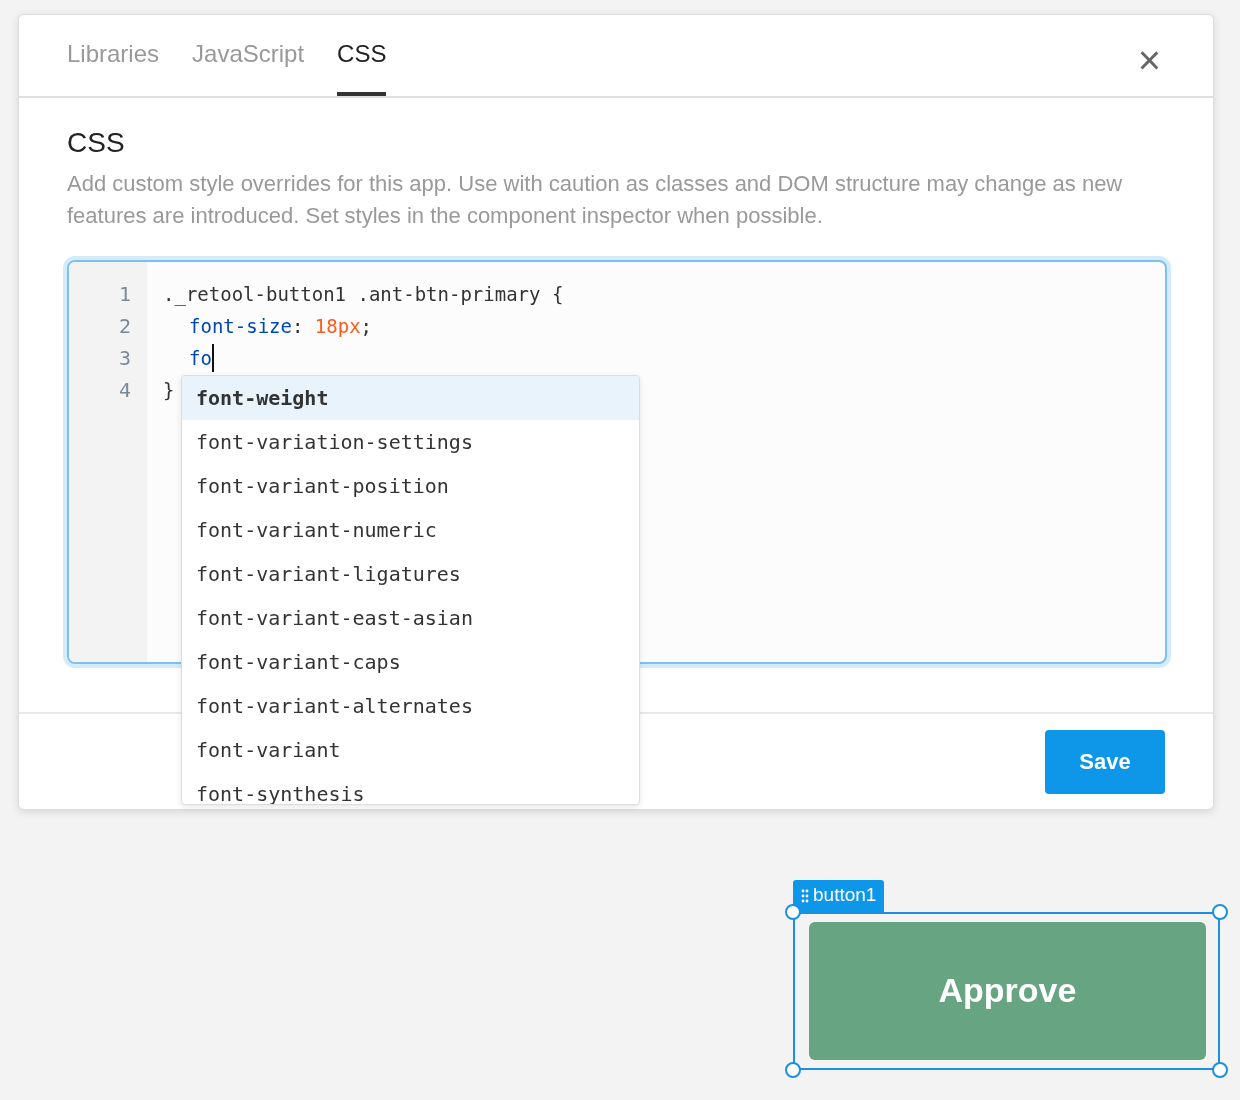  Describe the element at coordinates (410, 573) in the screenshot. I see `autocomplete-item: font-variant-ligatures` at that location.